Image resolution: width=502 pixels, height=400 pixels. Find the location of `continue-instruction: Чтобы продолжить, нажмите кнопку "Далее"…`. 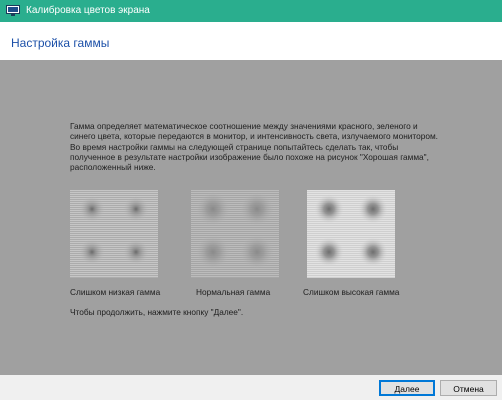

continue-instruction: Чтобы продолжить, нажмите кнопку "Далее"… is located at coordinates (157, 312).